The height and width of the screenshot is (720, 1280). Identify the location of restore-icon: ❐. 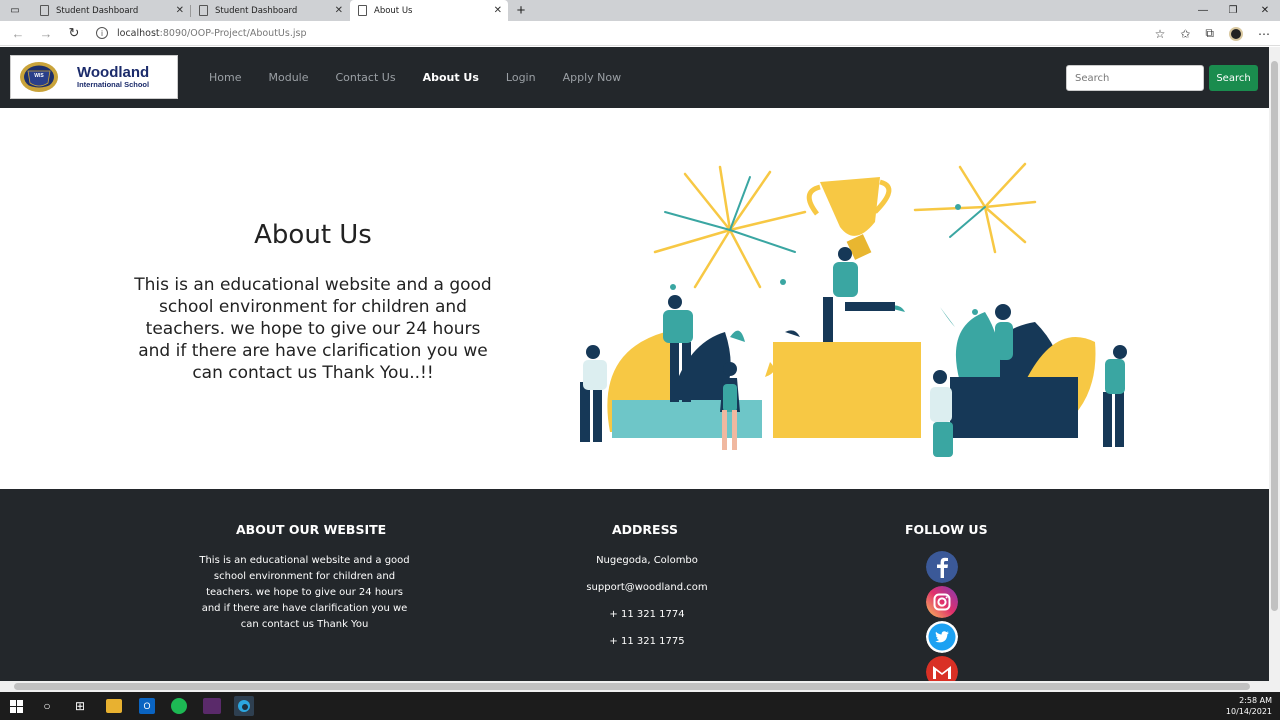
(1233, 10).